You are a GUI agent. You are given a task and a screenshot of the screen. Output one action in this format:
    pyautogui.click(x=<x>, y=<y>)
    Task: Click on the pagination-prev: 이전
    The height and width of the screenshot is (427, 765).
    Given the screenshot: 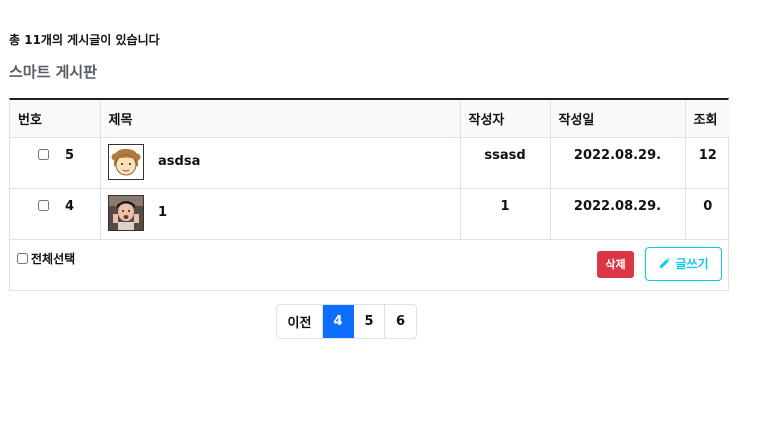 What is the action you would take?
    pyautogui.click(x=300, y=321)
    